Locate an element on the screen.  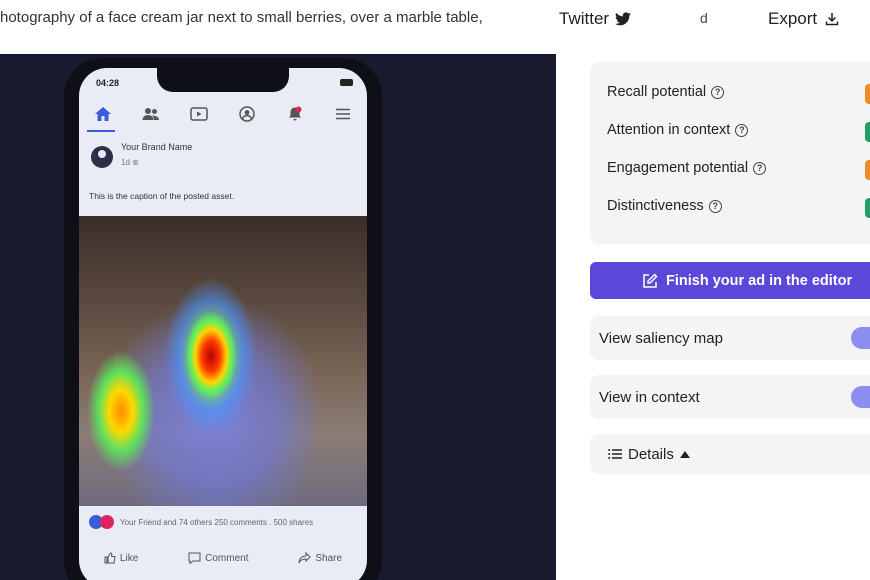
comment-label: Comment is located at coordinates (227, 558).